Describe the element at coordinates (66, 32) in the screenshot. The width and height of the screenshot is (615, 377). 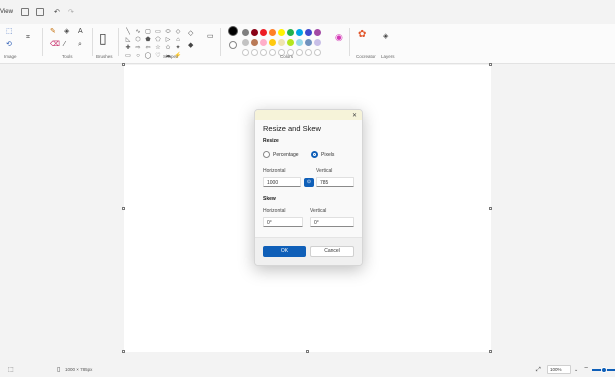
I see `fill-icon: ◈` at that location.